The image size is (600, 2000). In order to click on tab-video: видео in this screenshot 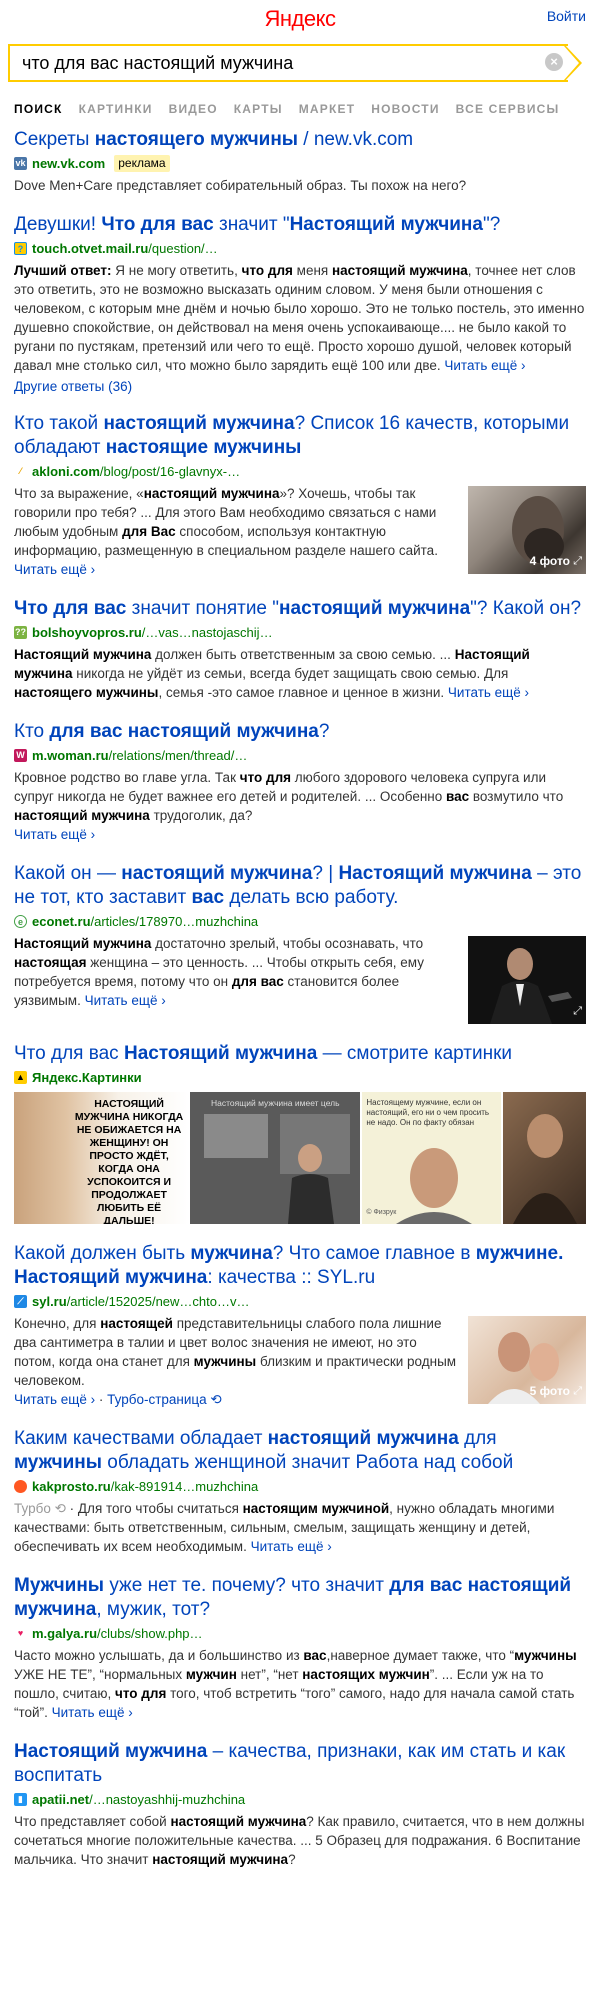, I will do `click(193, 109)`.